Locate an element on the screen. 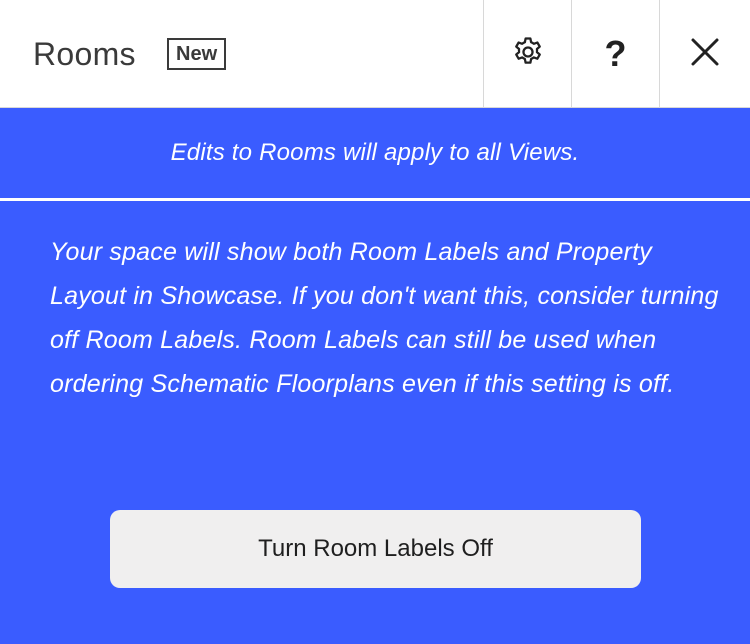 The width and height of the screenshot is (750, 644). close-icon is located at coordinates (705, 54).